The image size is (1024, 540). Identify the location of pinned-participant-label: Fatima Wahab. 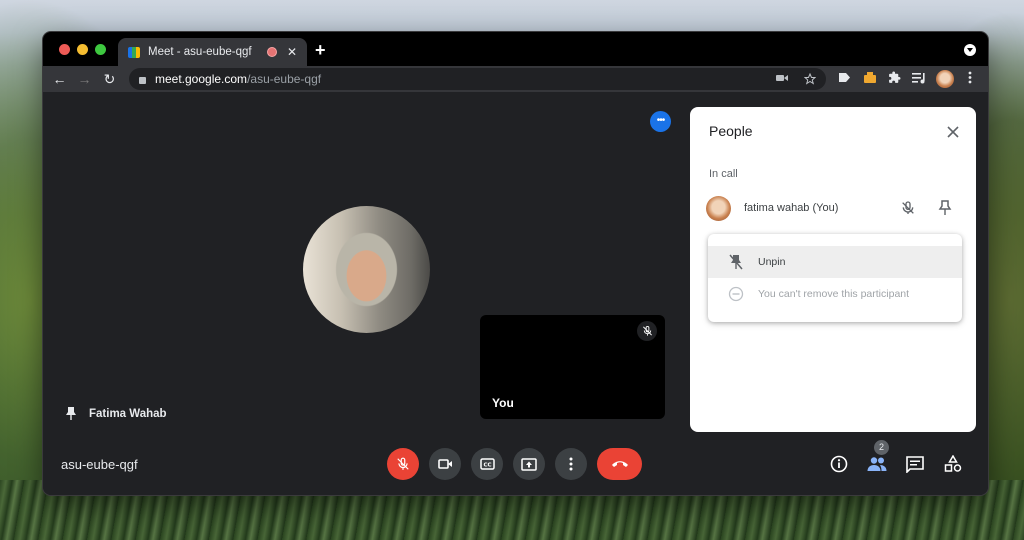
(116, 413).